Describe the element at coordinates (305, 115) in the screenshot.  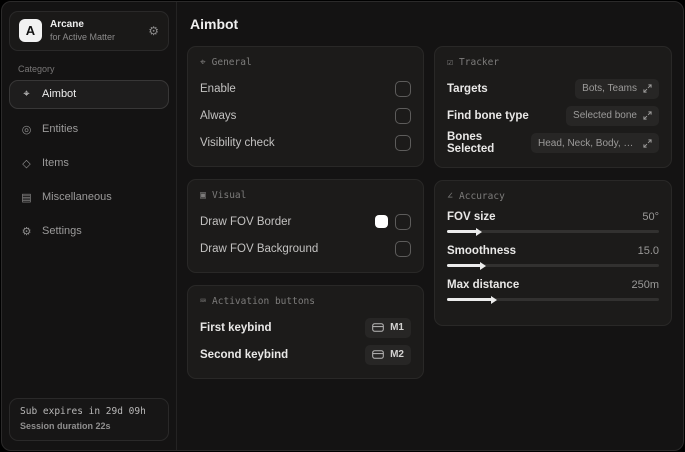
I see `always-row: Always` at that location.